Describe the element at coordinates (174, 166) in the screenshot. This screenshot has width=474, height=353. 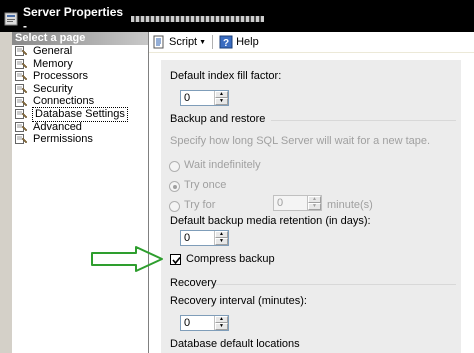
I see `wait-indefinitely-radio` at that location.